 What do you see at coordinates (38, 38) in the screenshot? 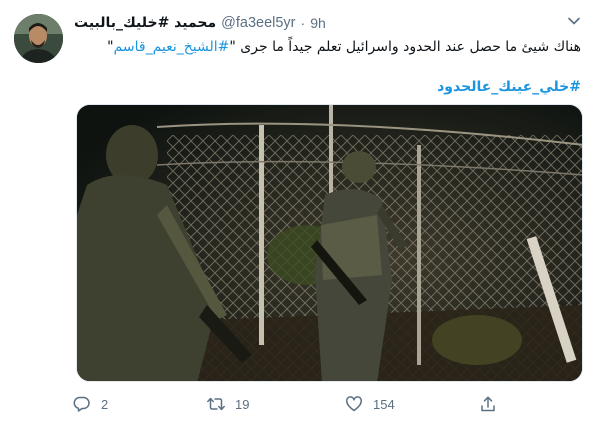
I see `avatar` at bounding box center [38, 38].